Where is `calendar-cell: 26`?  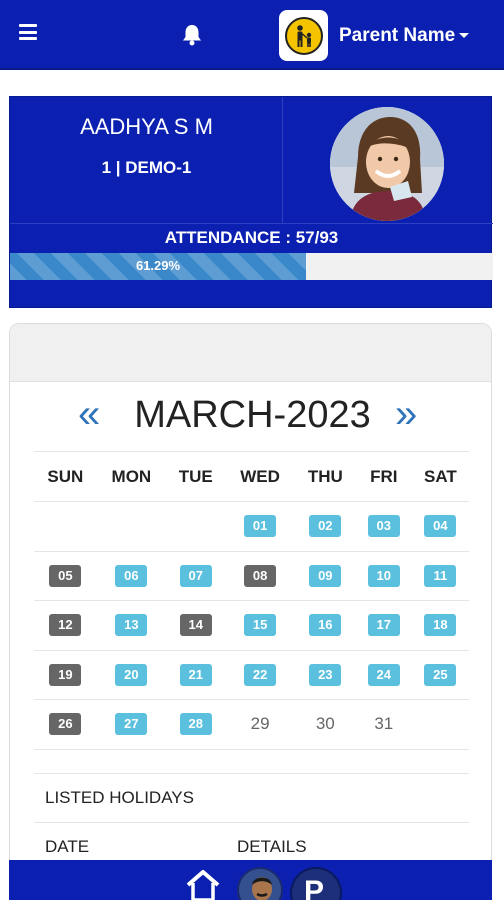
calendar-cell: 26 is located at coordinates (65, 724).